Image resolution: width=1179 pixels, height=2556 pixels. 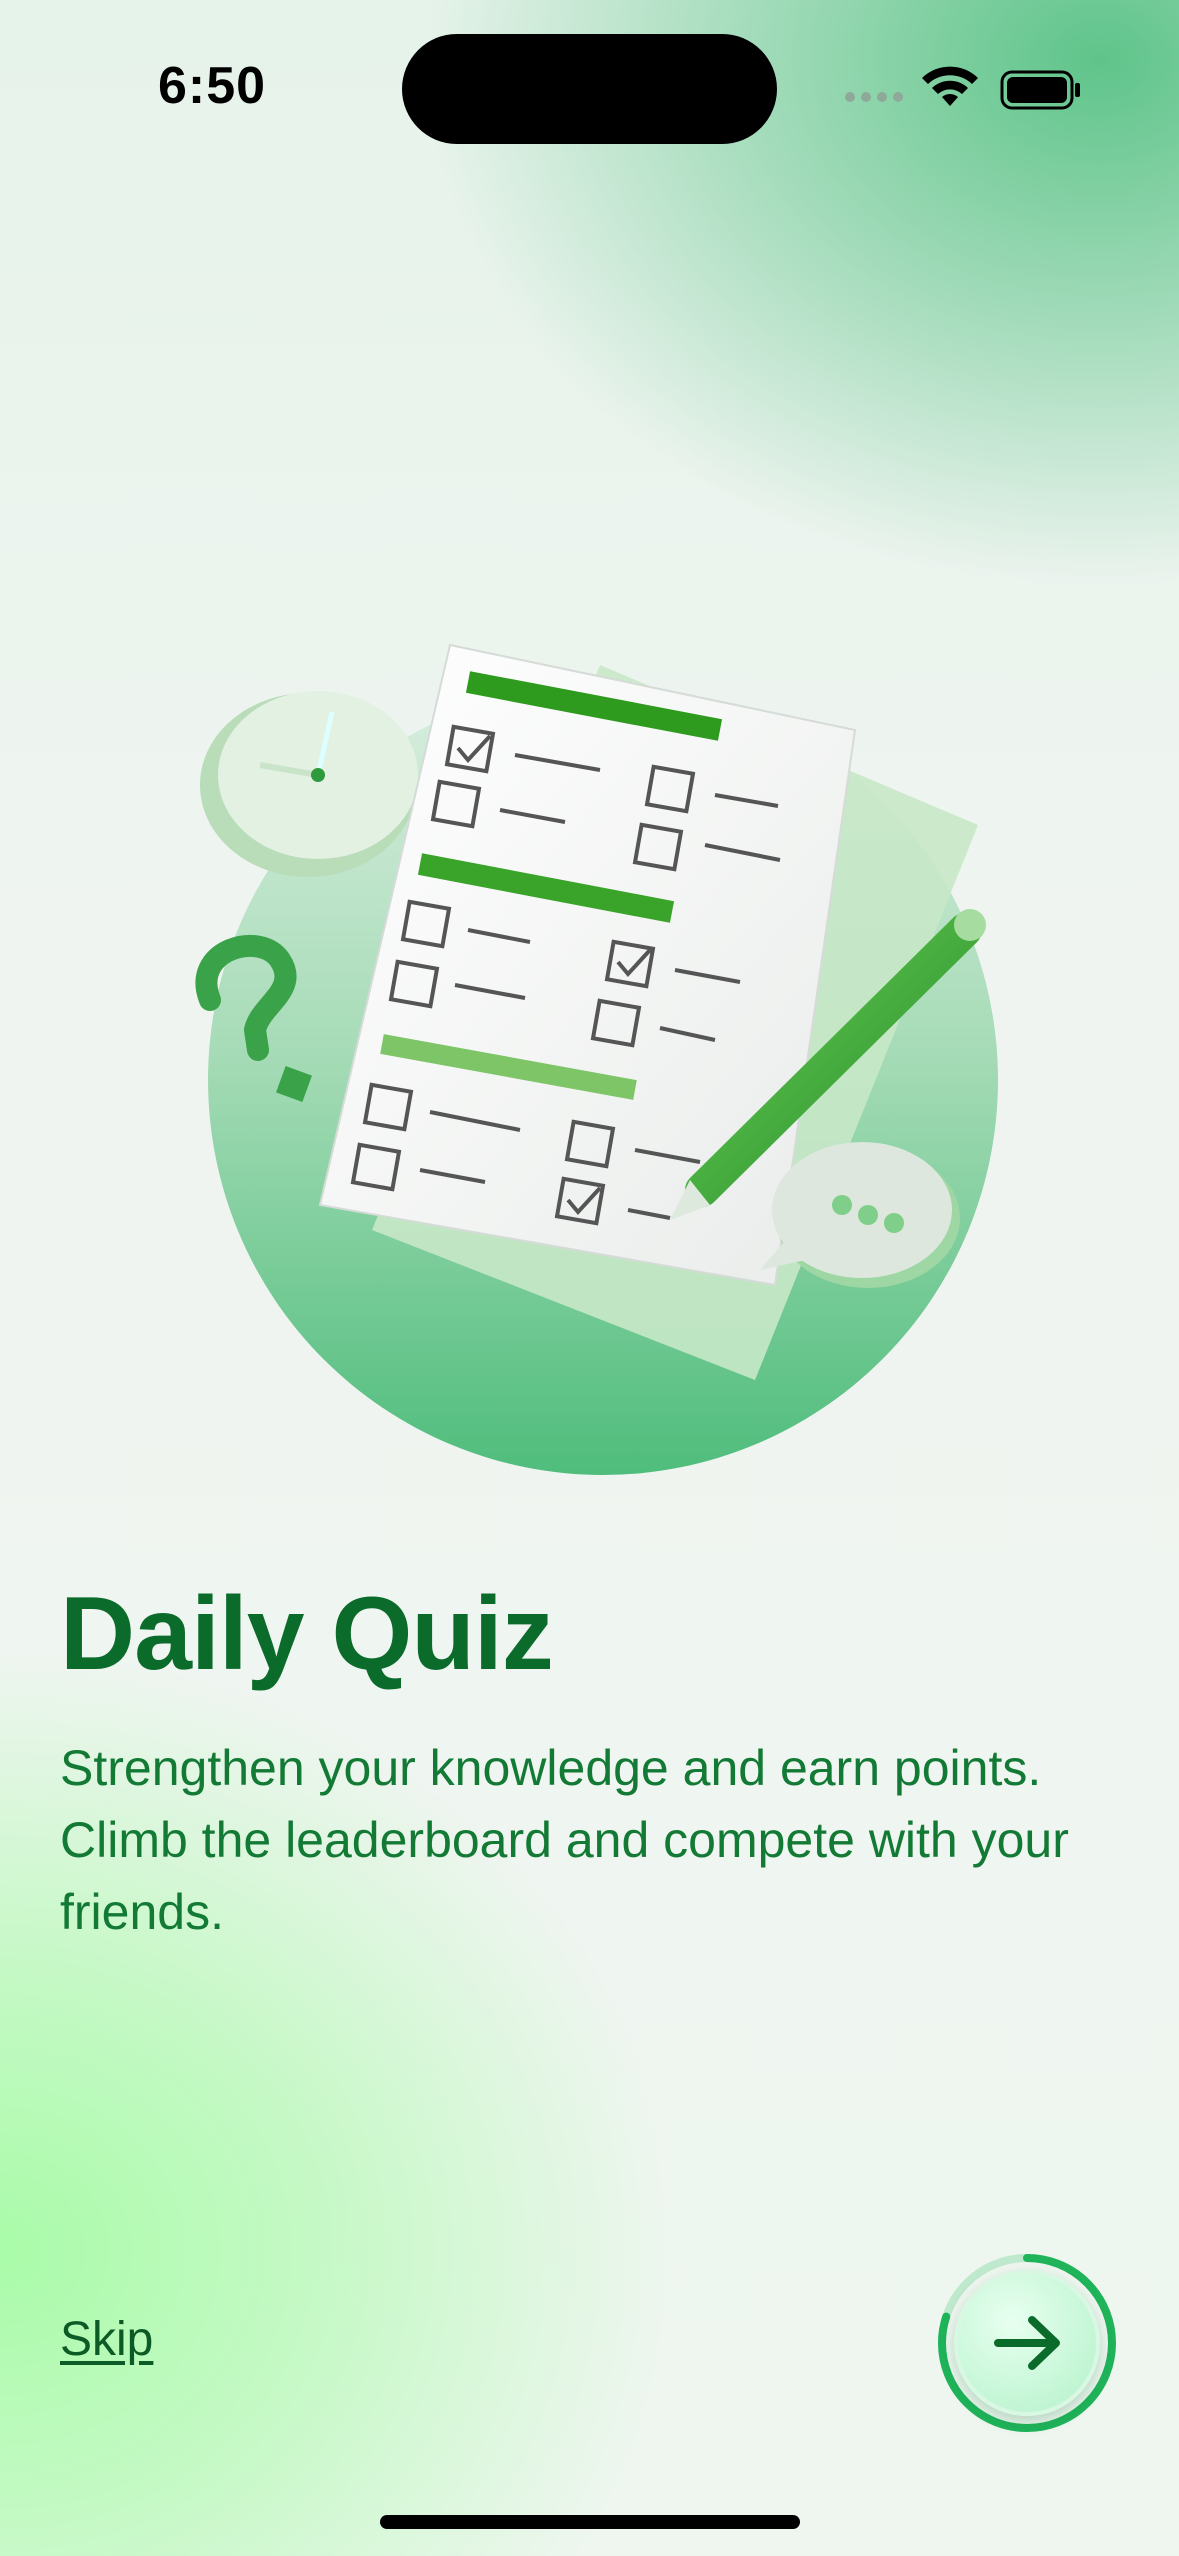 What do you see at coordinates (1040, 90) in the screenshot?
I see `battery-icon` at bounding box center [1040, 90].